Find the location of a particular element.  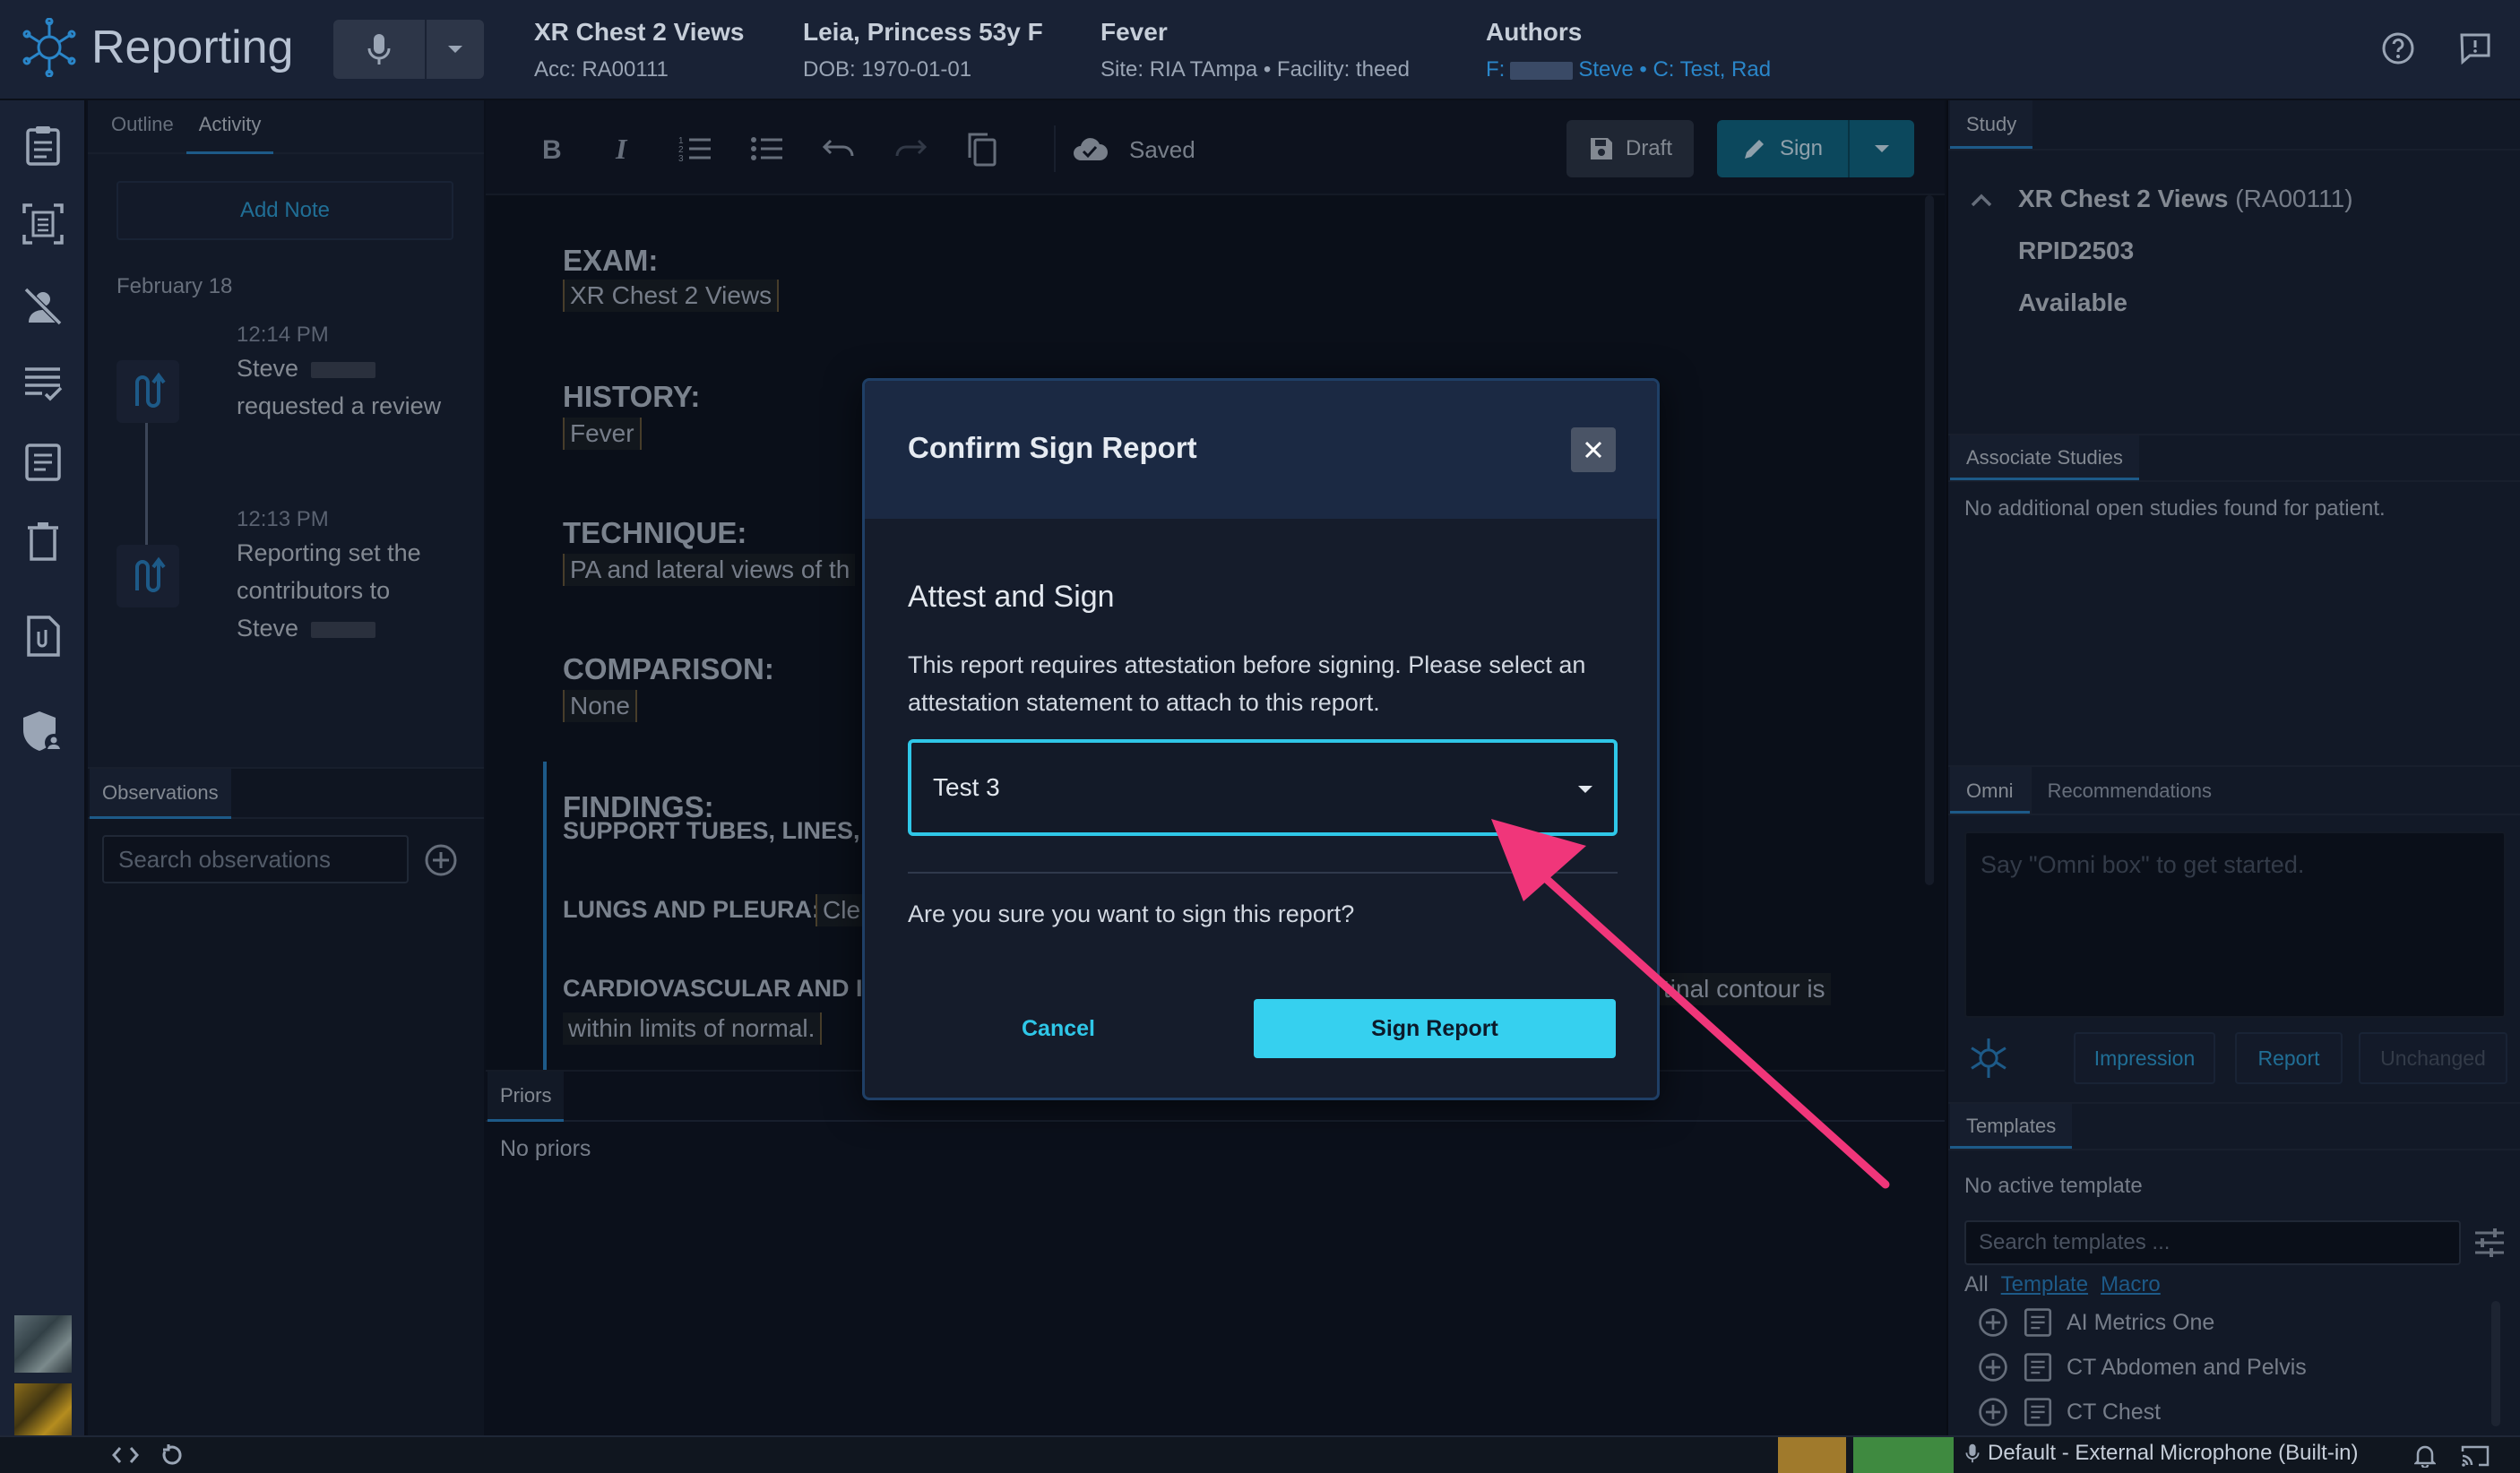

clipboard-icon is located at coordinates (43, 146).